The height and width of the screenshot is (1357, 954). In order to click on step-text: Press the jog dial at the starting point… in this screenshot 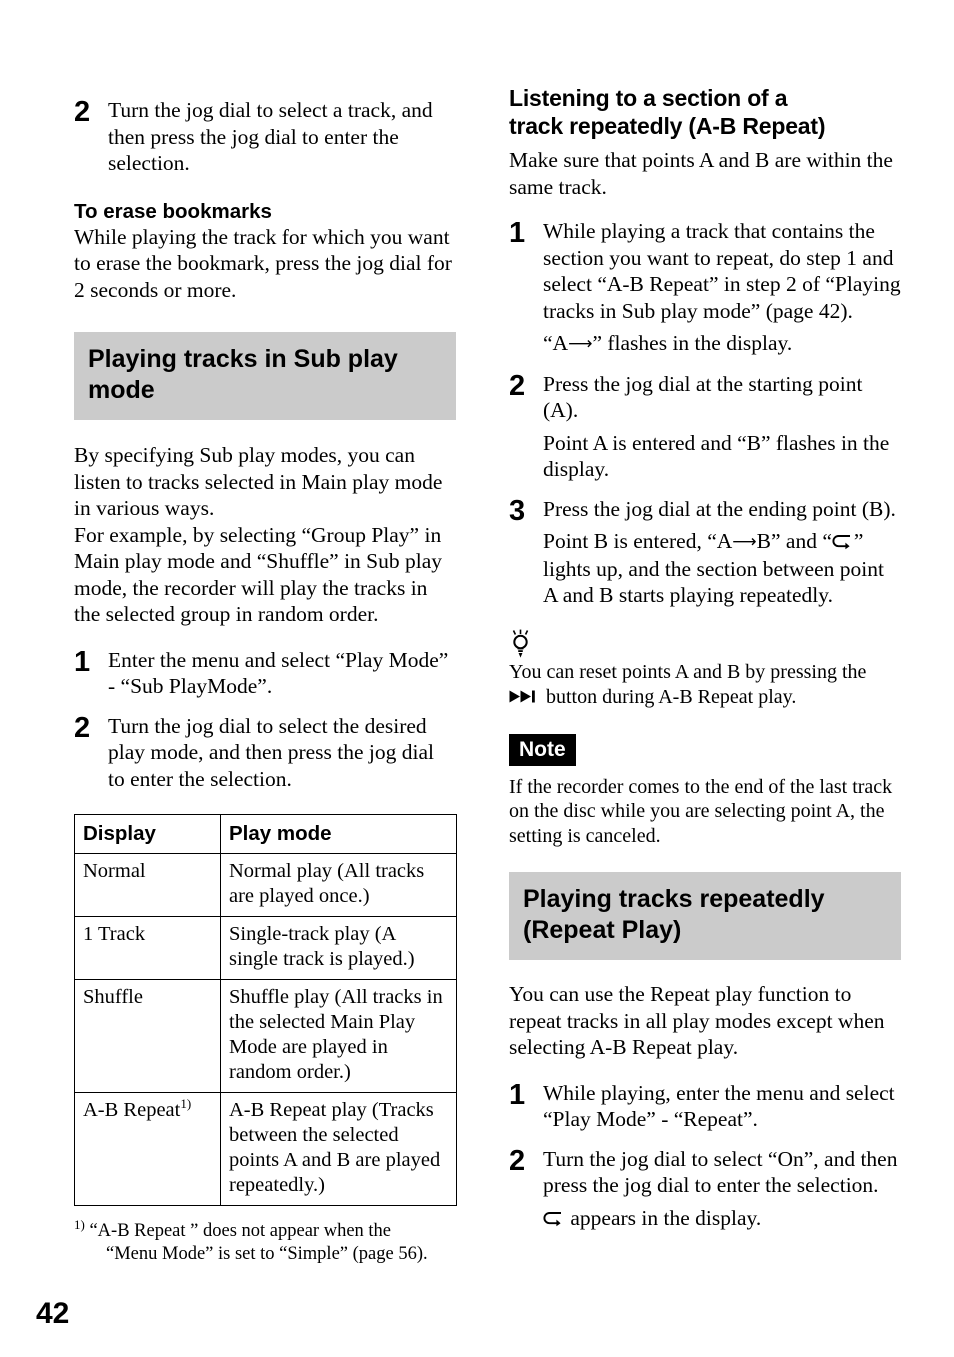, I will do `click(703, 397)`.